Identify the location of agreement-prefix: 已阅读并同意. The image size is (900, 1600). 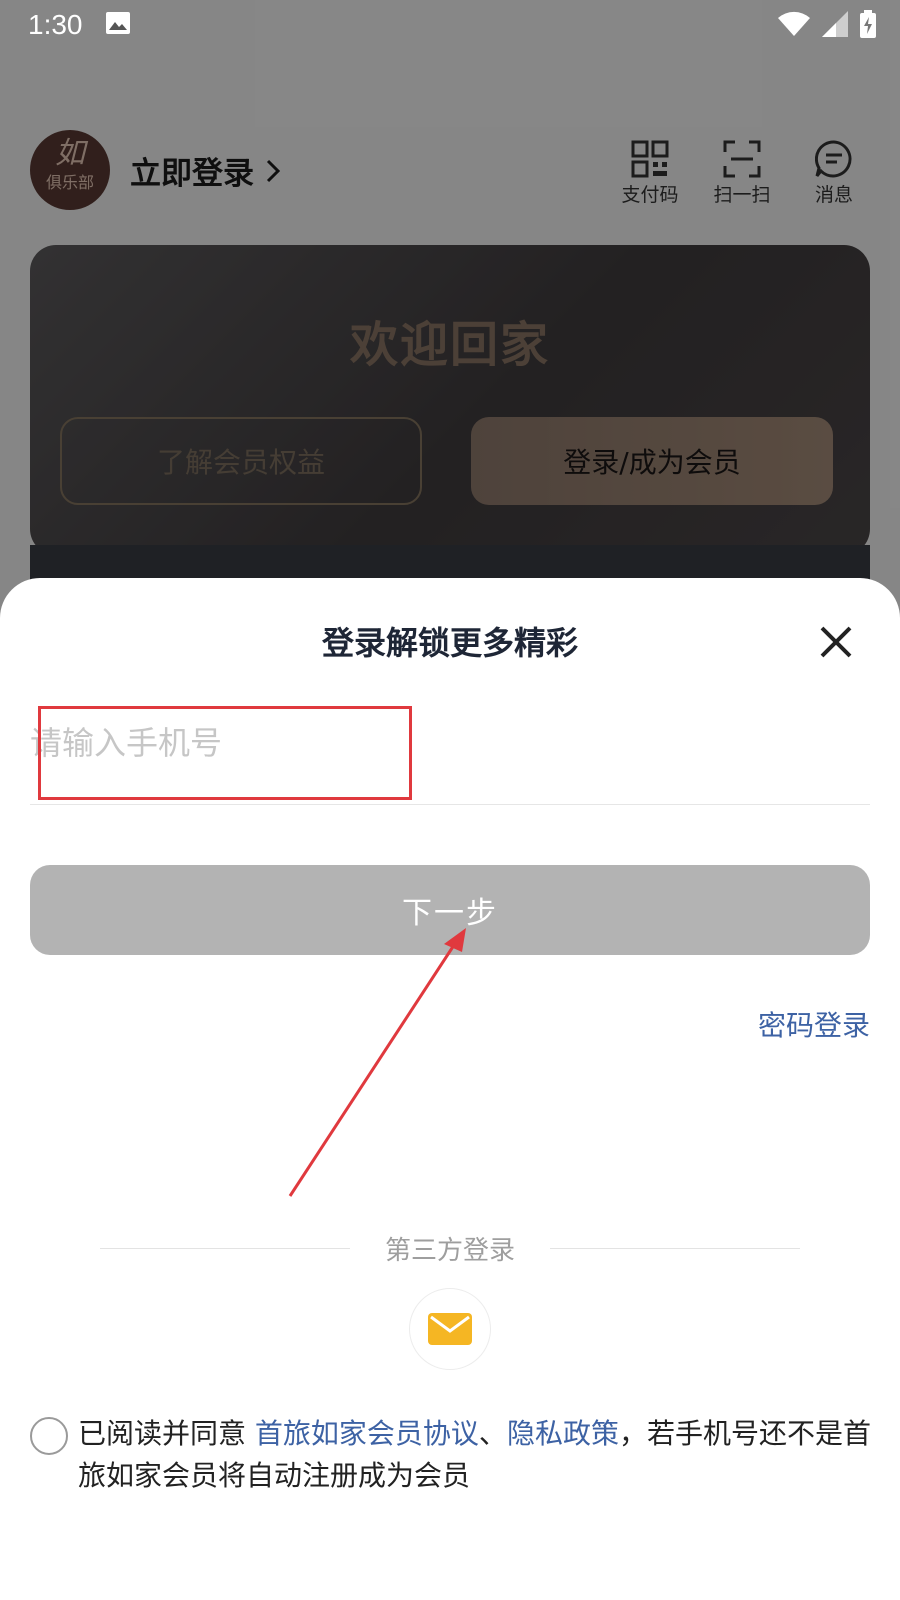
(166, 1433).